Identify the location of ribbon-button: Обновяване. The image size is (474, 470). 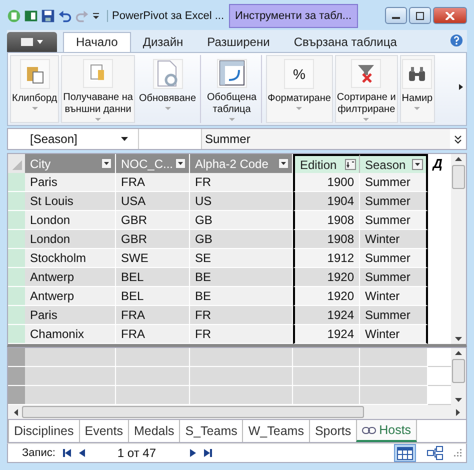
(167, 89).